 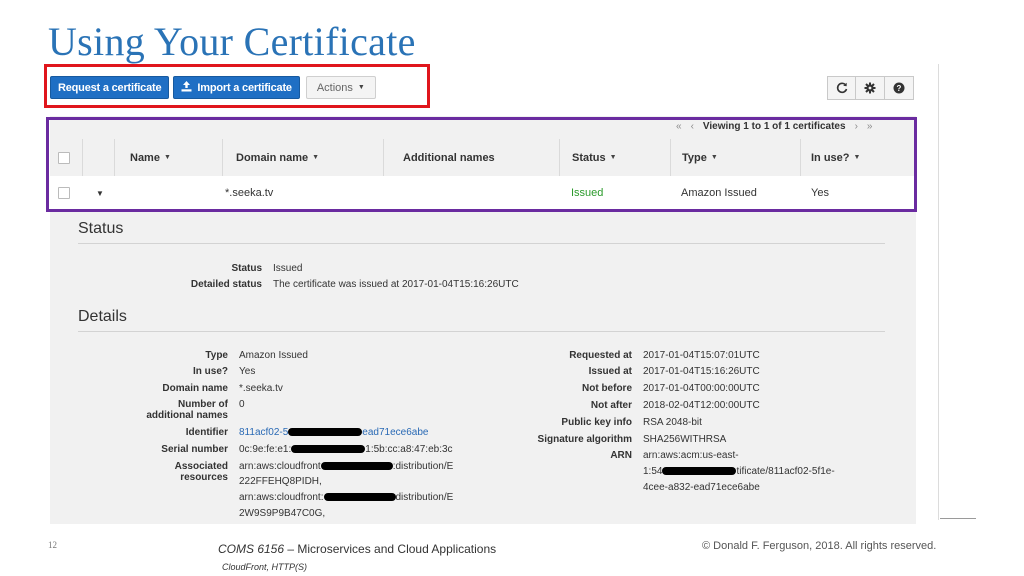 I want to click on identifier-link: 811acf02-5 ead71ece6abe, so click(x=333, y=432).